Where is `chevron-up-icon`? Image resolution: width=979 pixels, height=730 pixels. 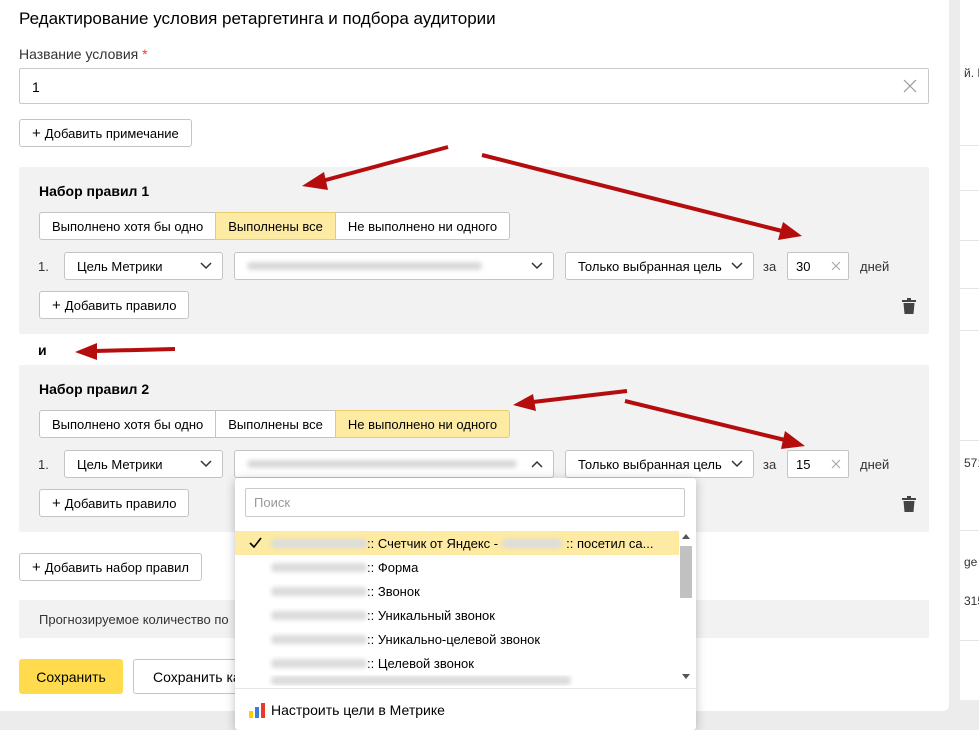
chevron-up-icon is located at coordinates (537, 464).